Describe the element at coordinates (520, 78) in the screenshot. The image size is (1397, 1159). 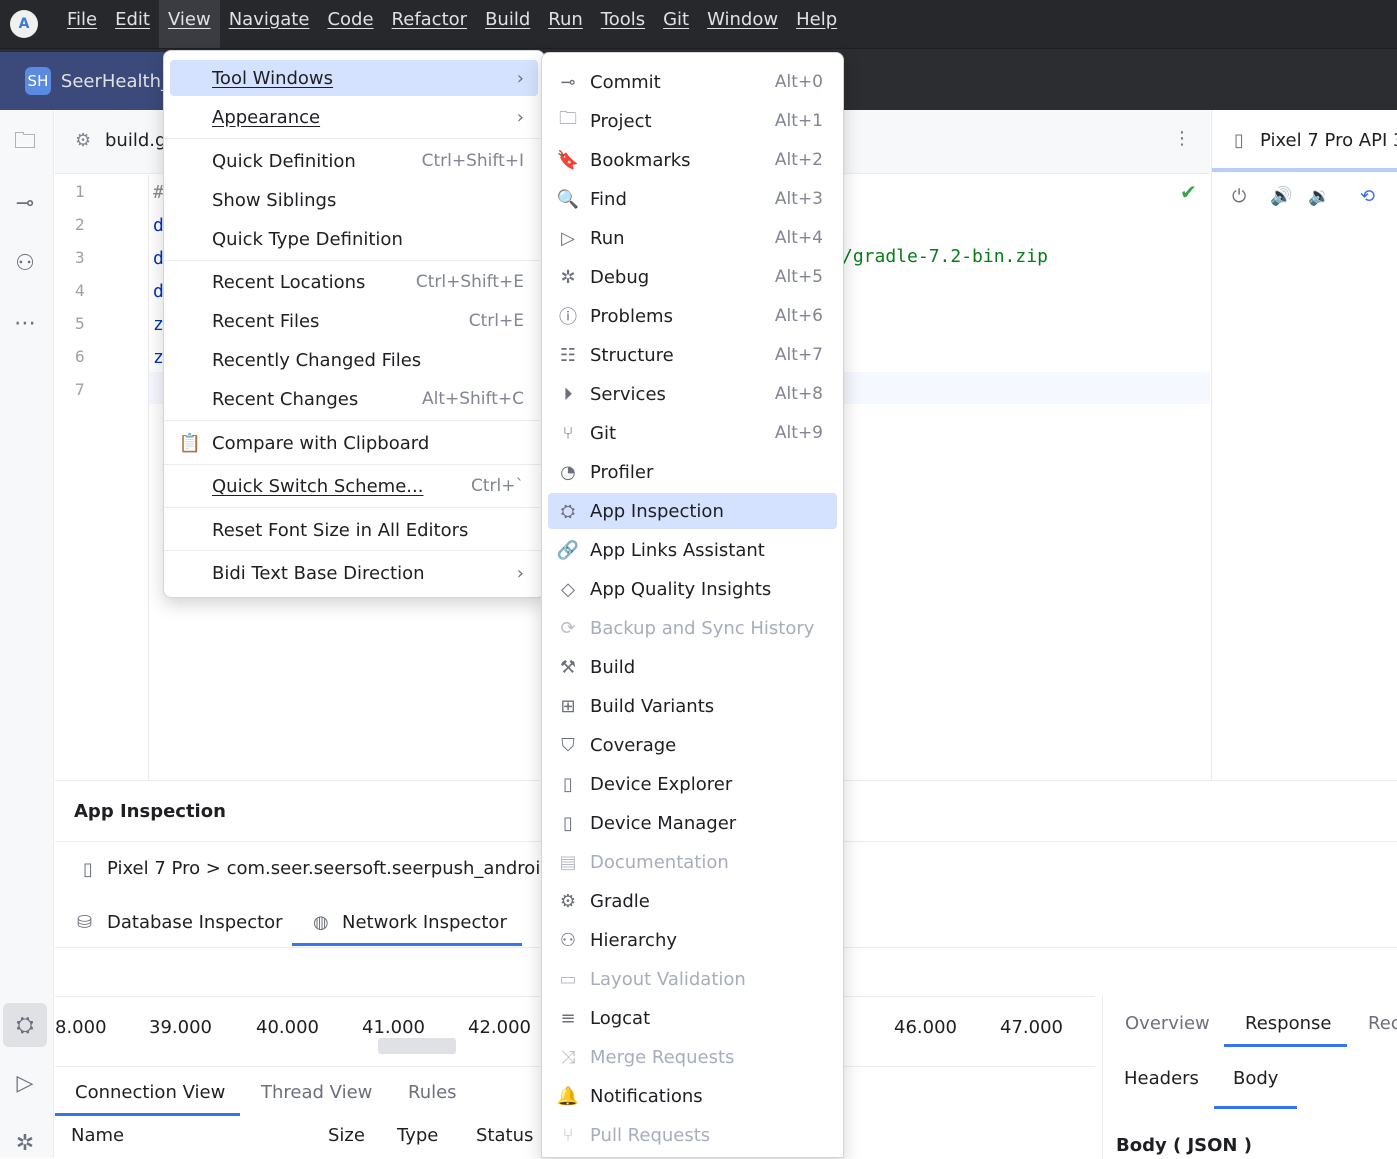
I see `chevron-right-icon: ›` at that location.